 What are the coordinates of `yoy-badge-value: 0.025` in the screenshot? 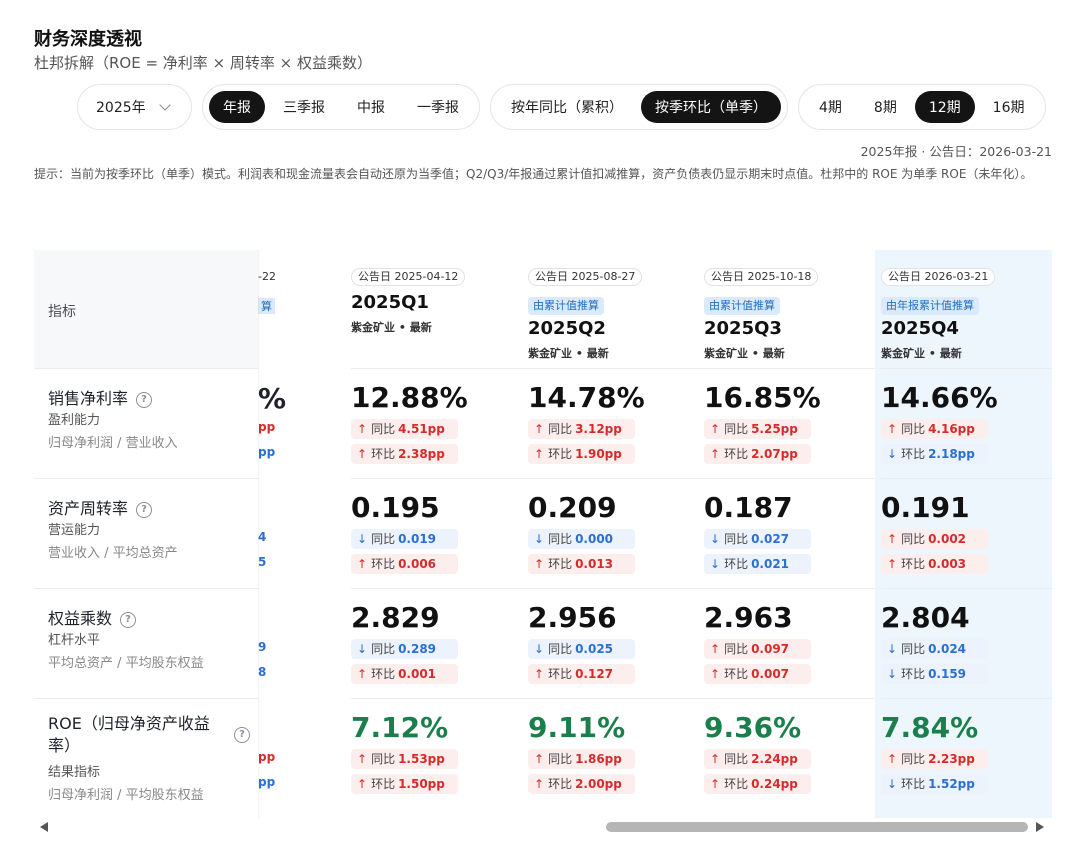 It's located at (594, 649).